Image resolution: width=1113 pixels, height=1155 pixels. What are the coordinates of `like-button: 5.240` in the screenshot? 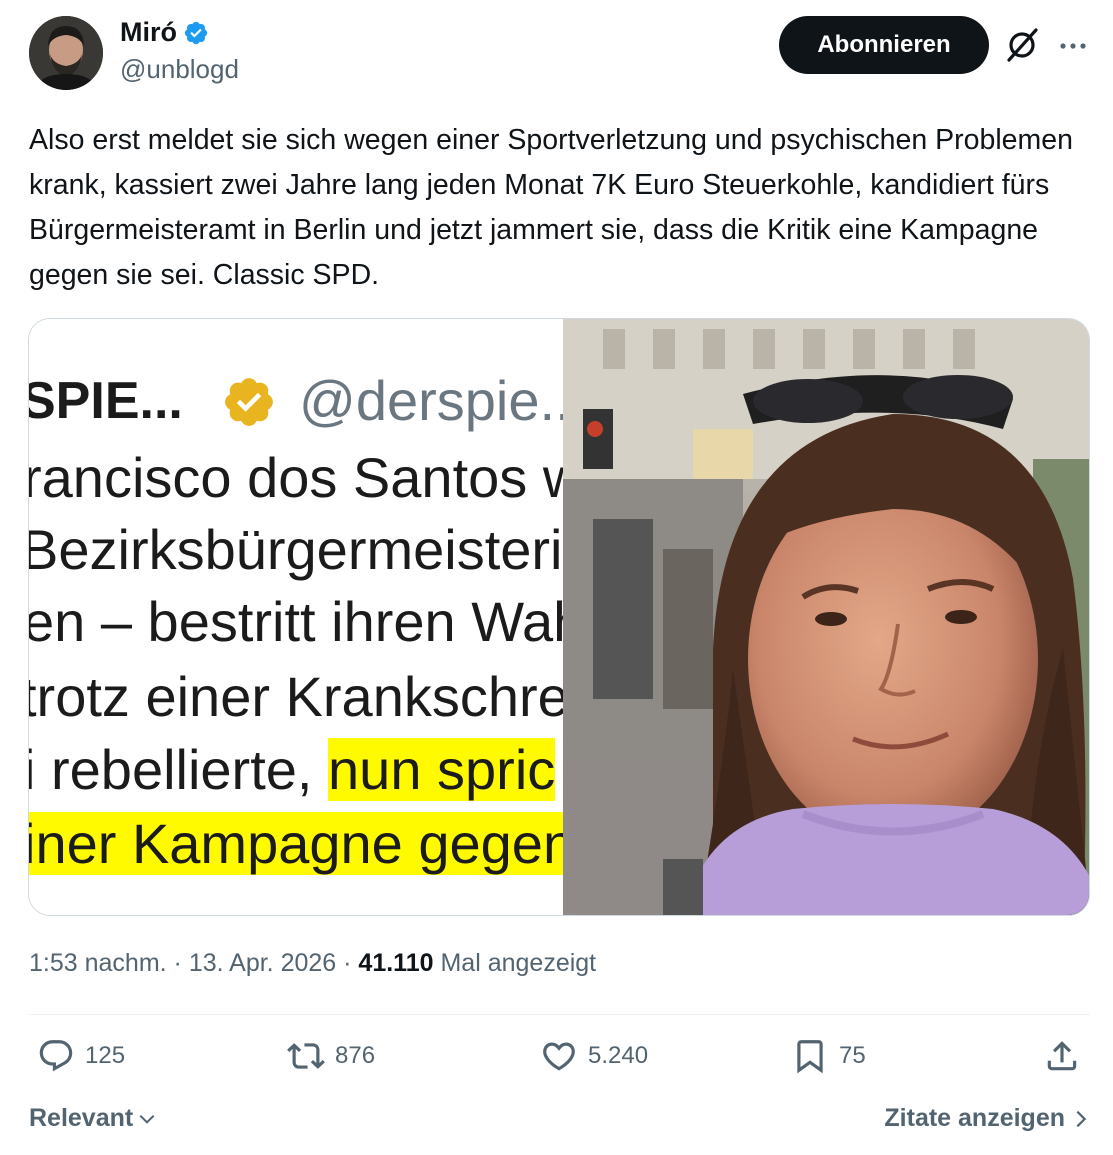 It's located at (594, 1056).